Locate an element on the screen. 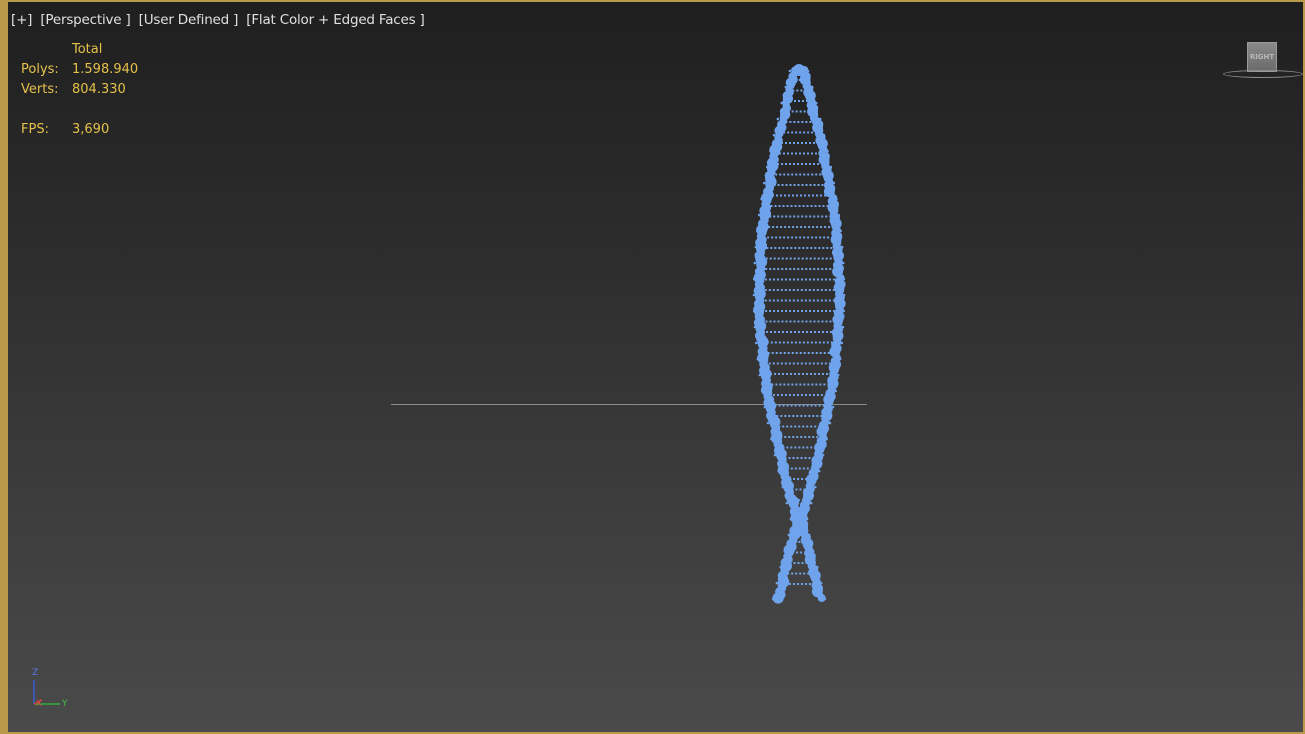  viewcube-compass-ring is located at coordinates (1263, 74).